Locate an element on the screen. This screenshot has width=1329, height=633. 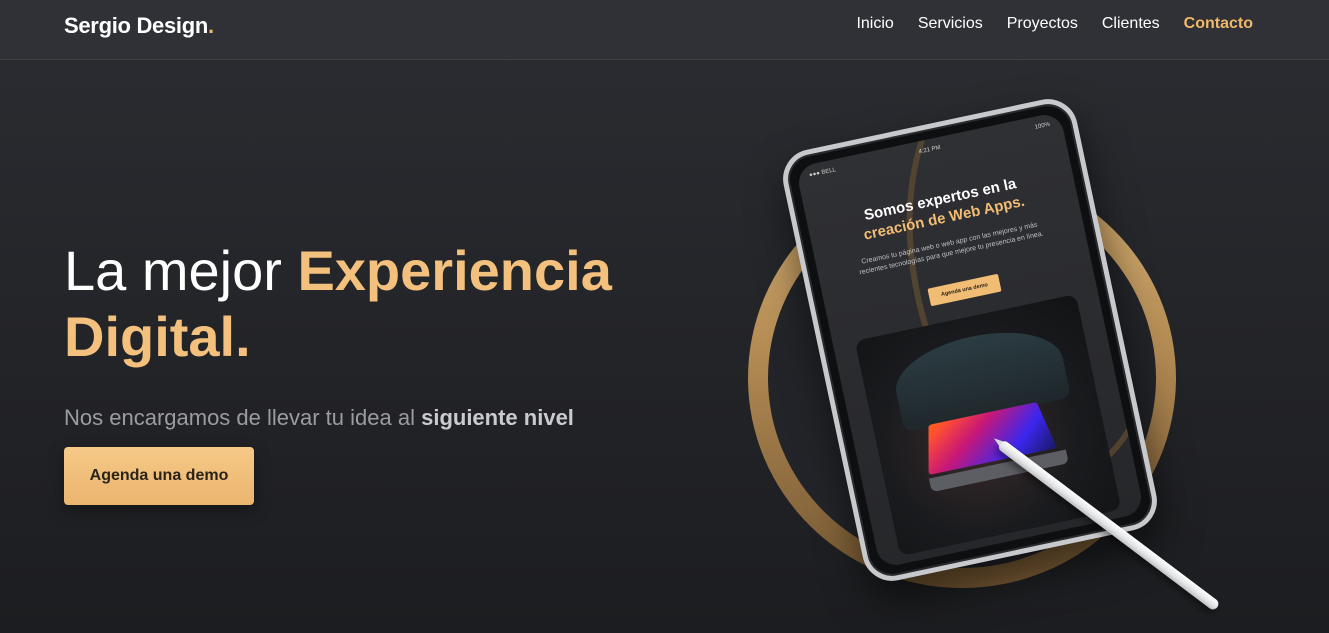
hero-title: La mejor Experiencia Digital. is located at coordinates (374, 304).